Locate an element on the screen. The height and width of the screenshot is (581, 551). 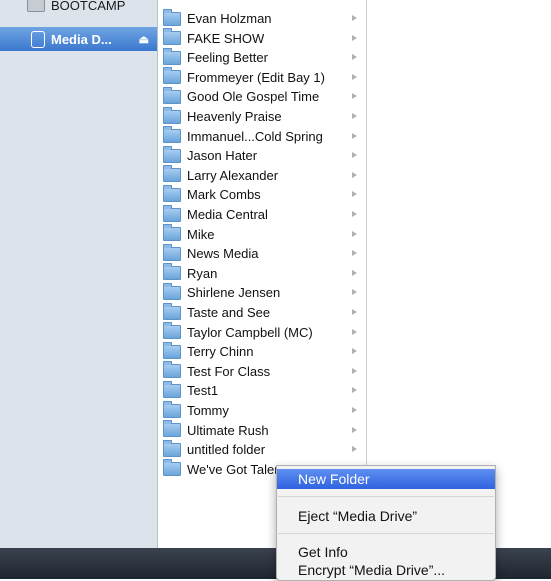
folder-row: Terry Chinn is located at coordinates (263, 351).